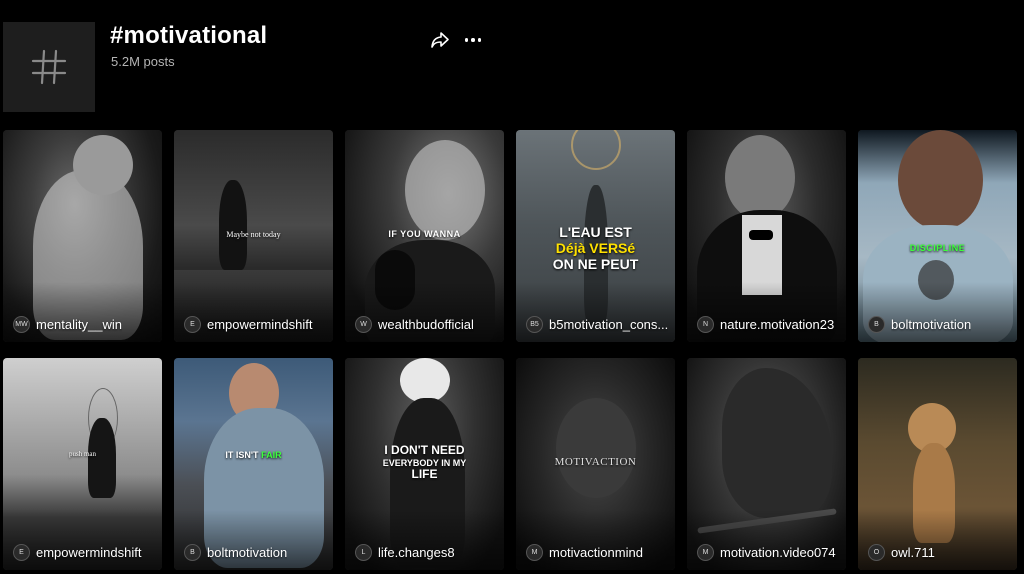  I want to click on share-button, so click(440, 40).